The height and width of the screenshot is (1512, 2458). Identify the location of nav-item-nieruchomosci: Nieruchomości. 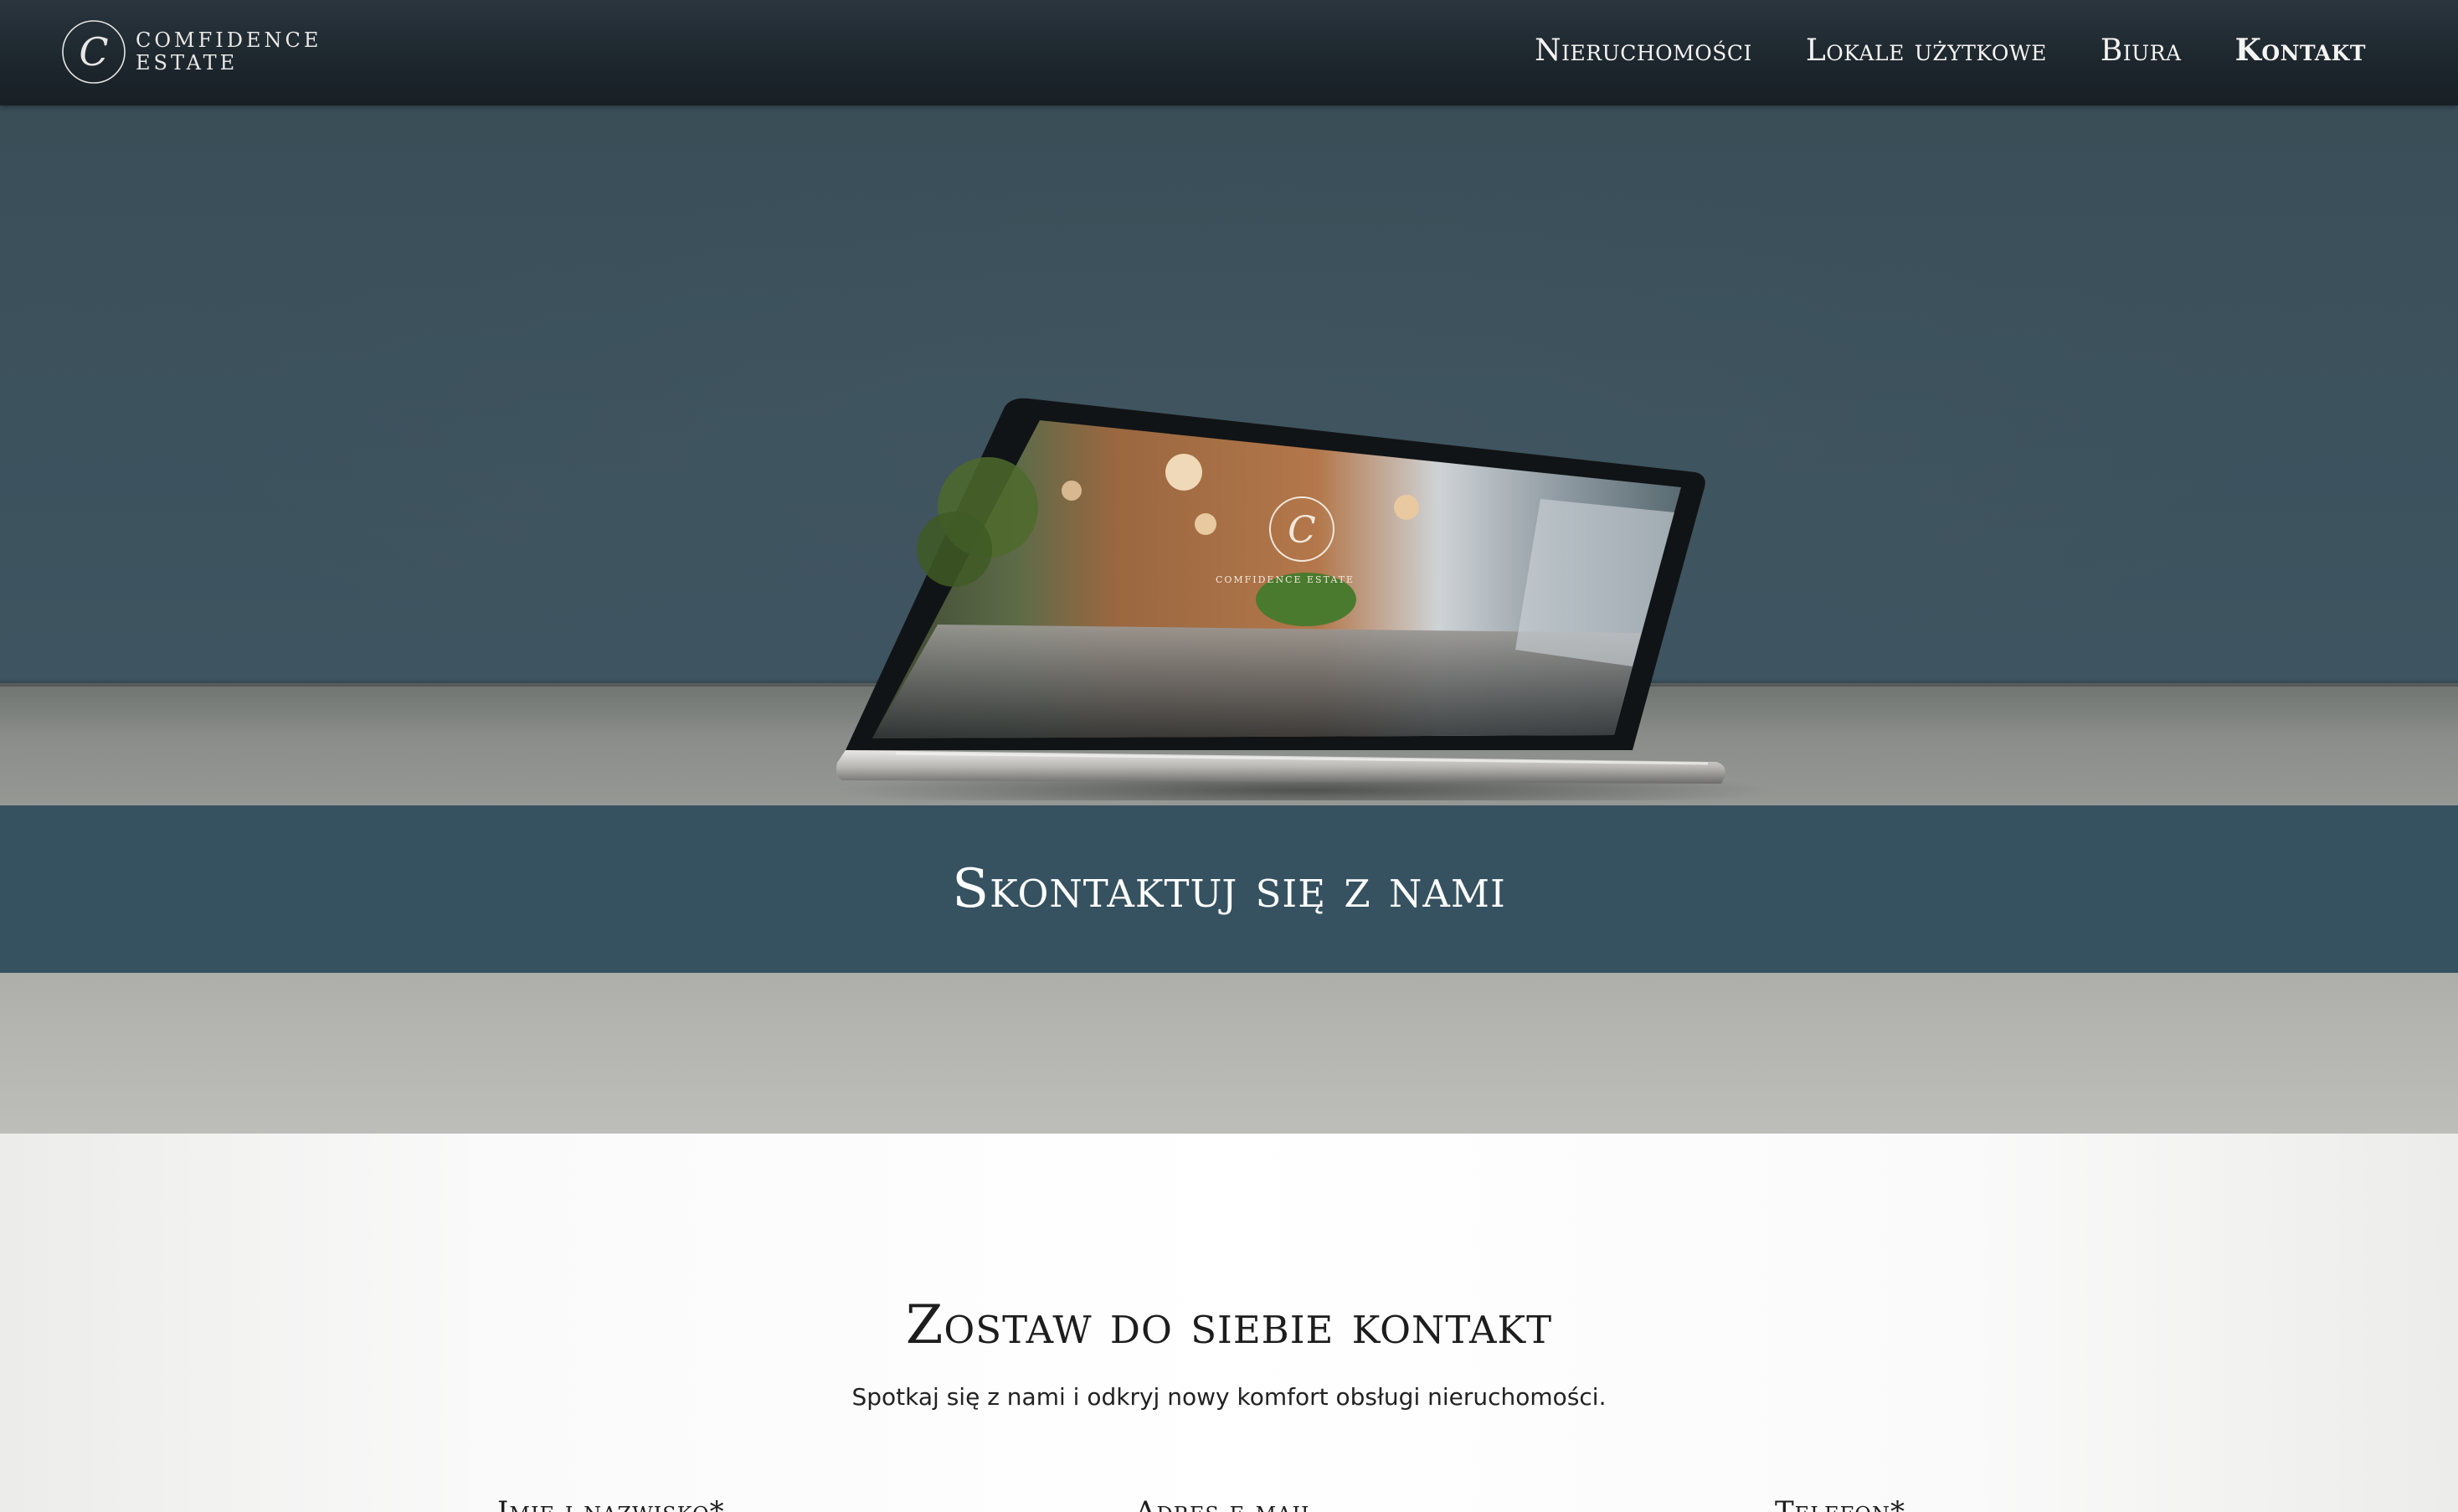
(1643, 50).